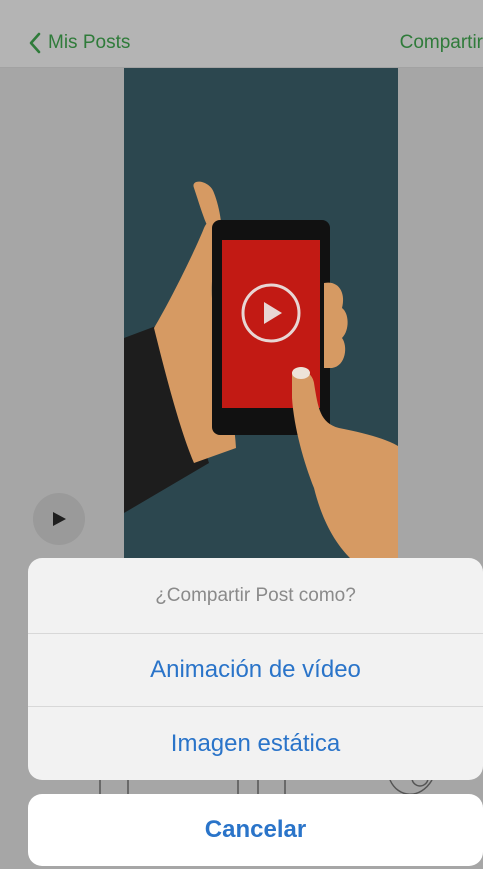 The height and width of the screenshot is (869, 483). I want to click on back-button: Mis Posts, so click(79, 43).